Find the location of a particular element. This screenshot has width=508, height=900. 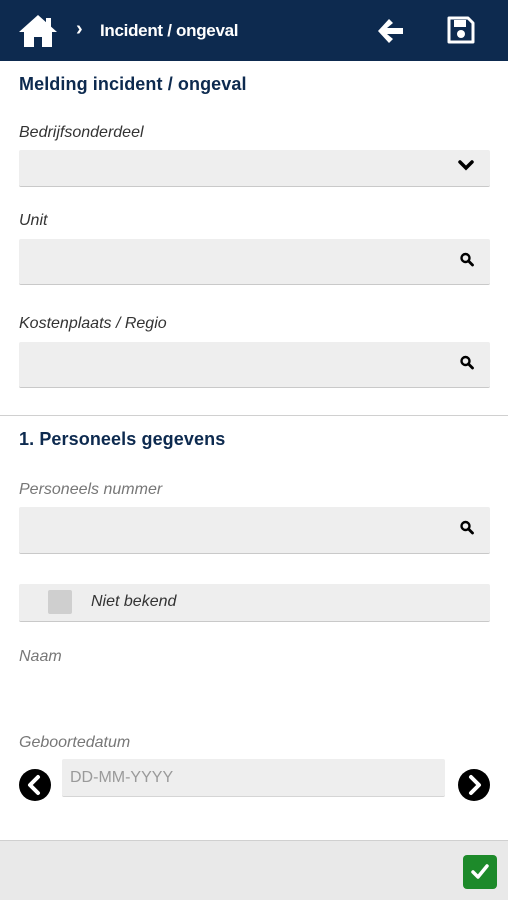

geboortedatum-label: Geboortedatum is located at coordinates (75, 742).